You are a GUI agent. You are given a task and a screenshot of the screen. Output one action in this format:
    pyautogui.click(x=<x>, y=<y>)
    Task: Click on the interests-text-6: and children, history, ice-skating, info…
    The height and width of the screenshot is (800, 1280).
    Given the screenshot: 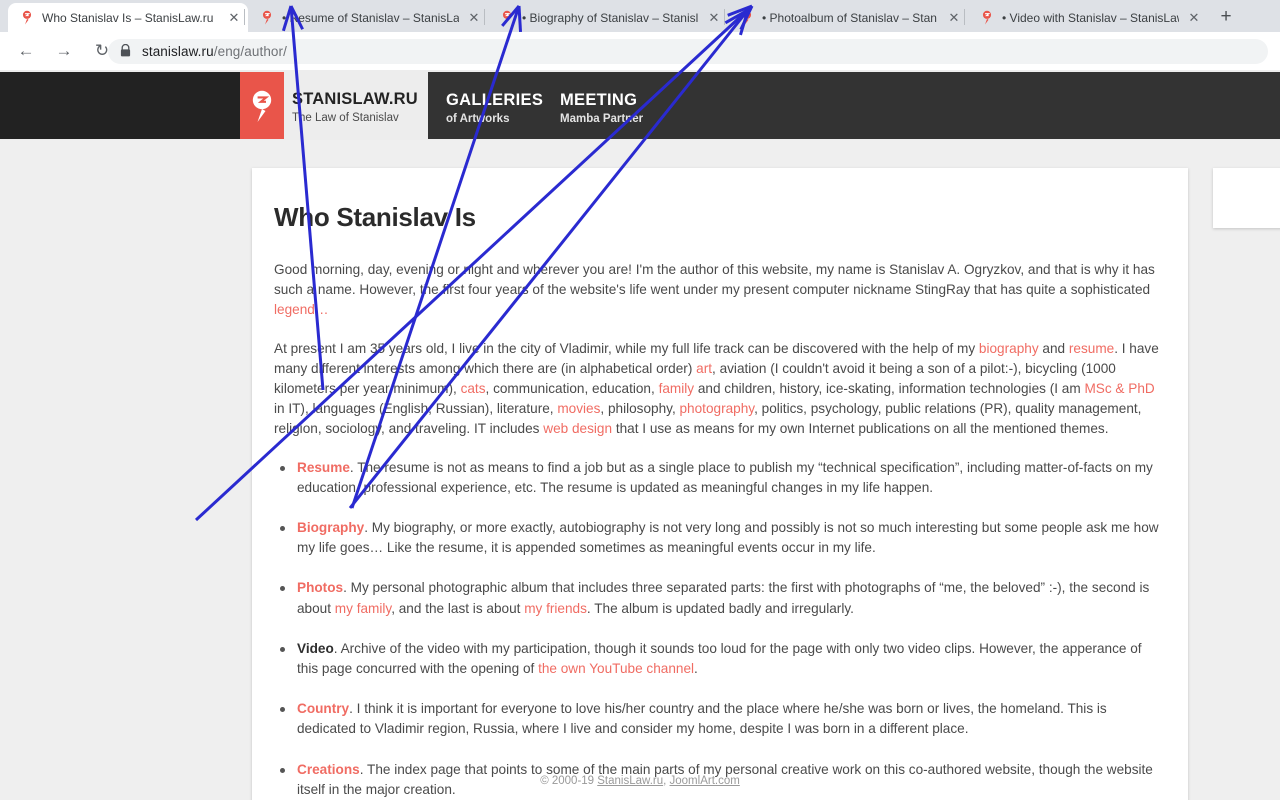 What is the action you would take?
    pyautogui.click(x=889, y=389)
    